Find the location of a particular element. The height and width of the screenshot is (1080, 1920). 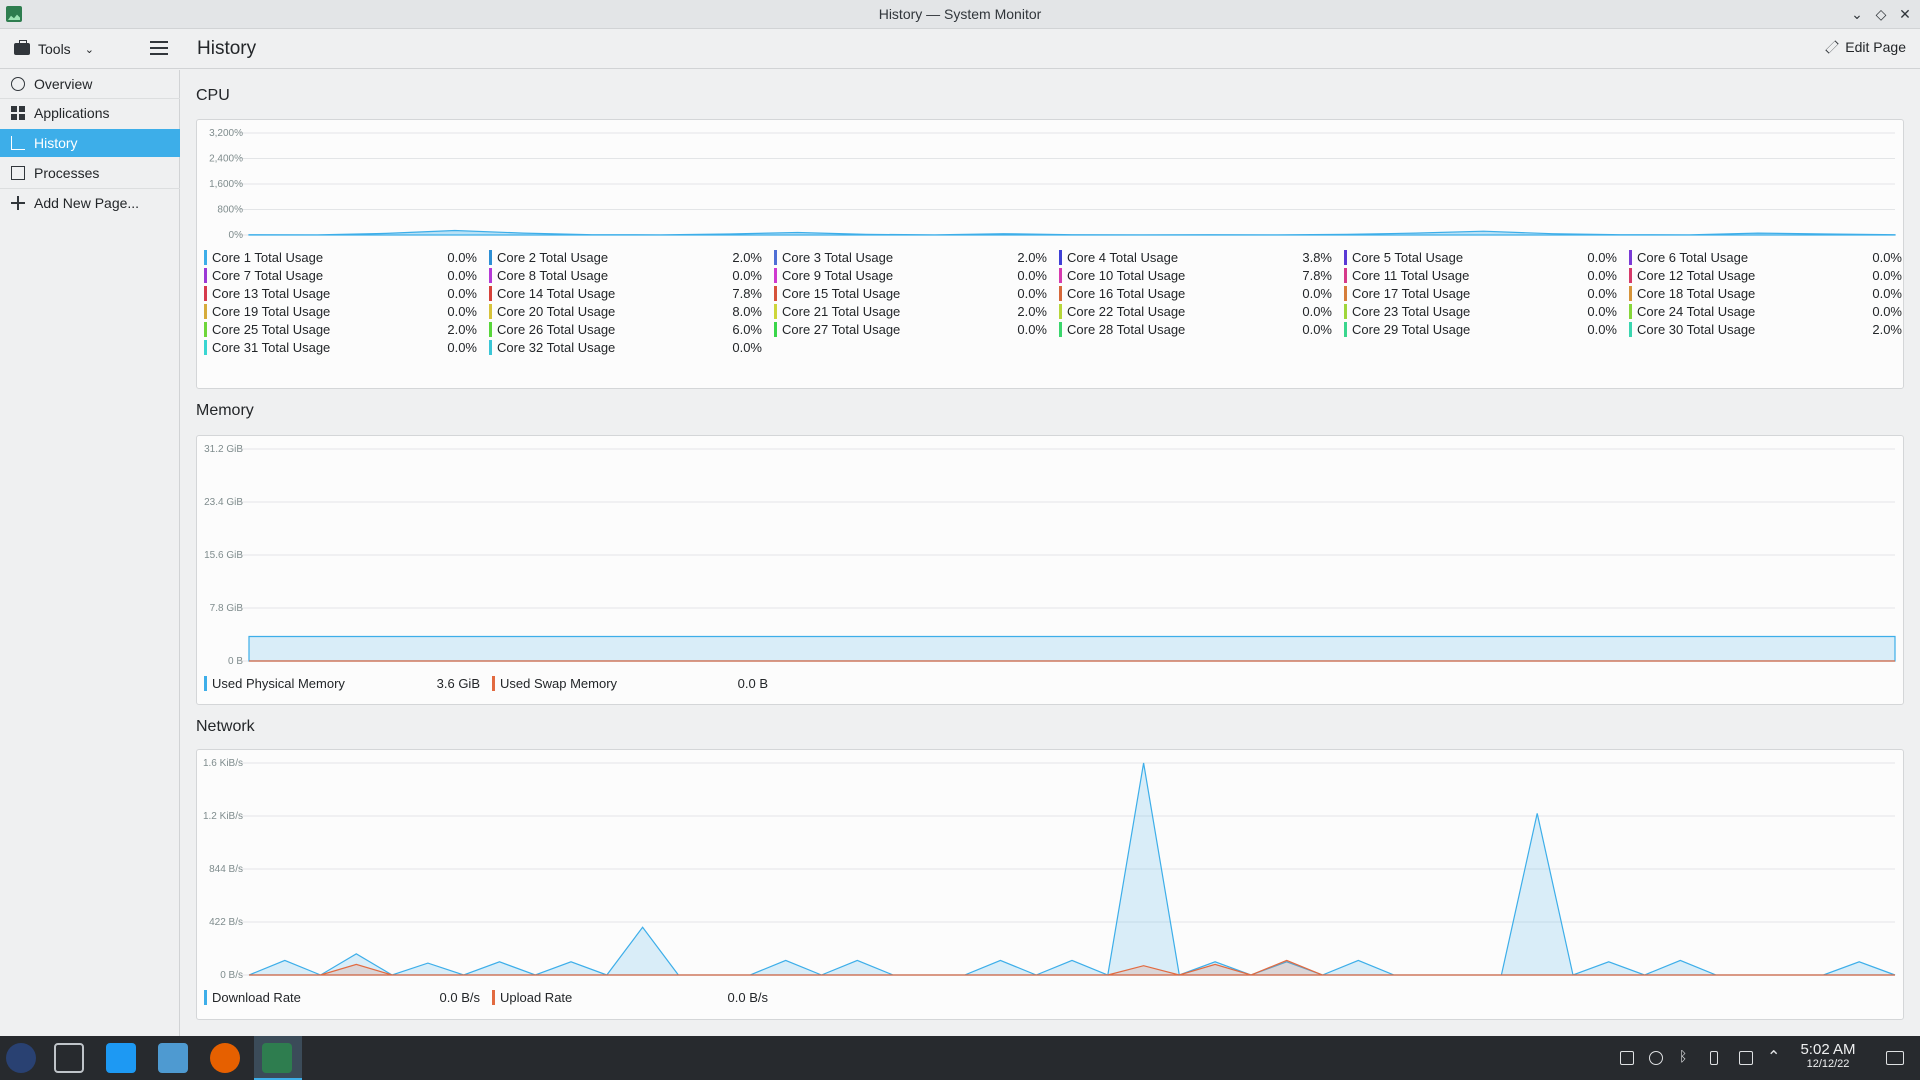

legend-item: Core 15 Total Usage 0.0% is located at coordinates (910, 293).